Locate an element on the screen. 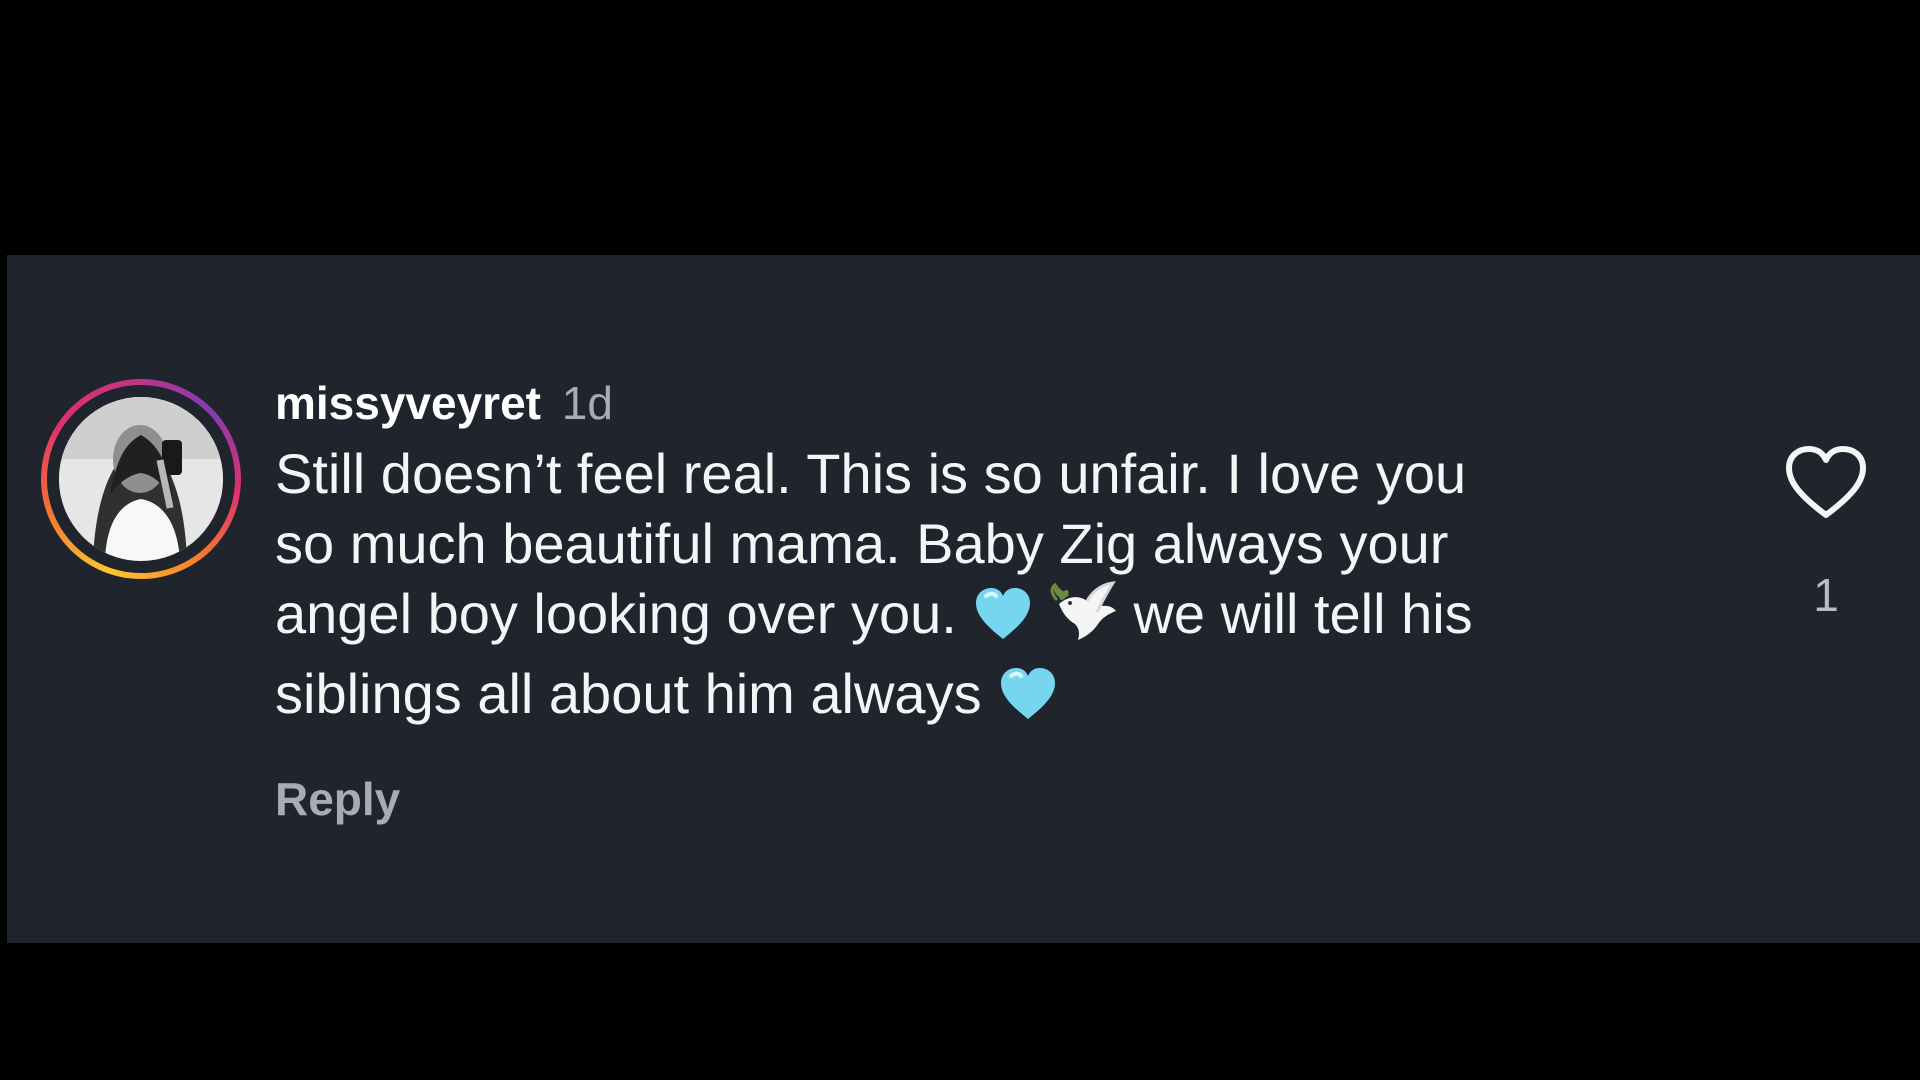  avatar-gap is located at coordinates (141, 479).